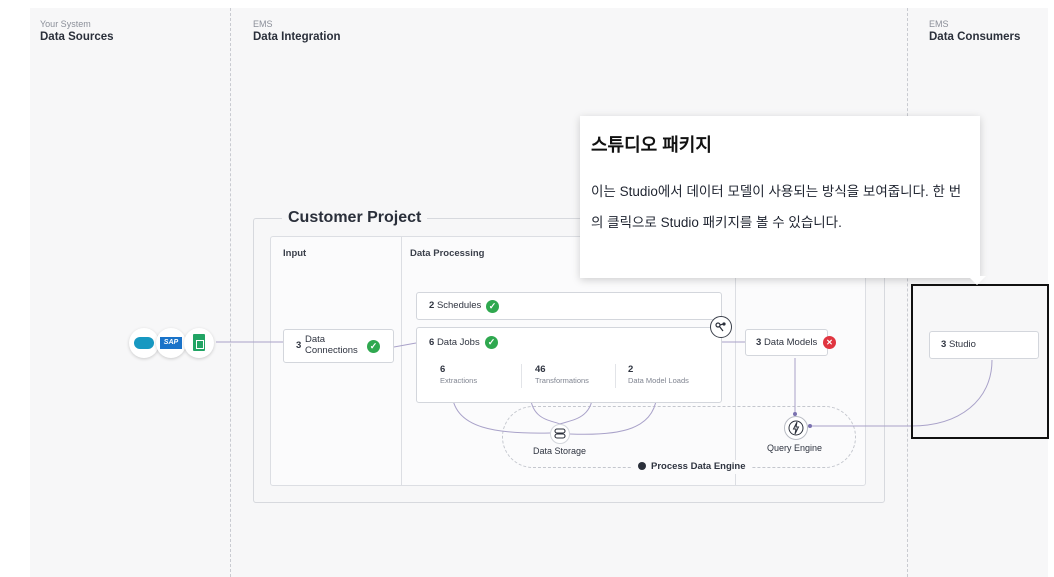  Describe the element at coordinates (759, 342) in the screenshot. I see `models-count: 3` at that location.